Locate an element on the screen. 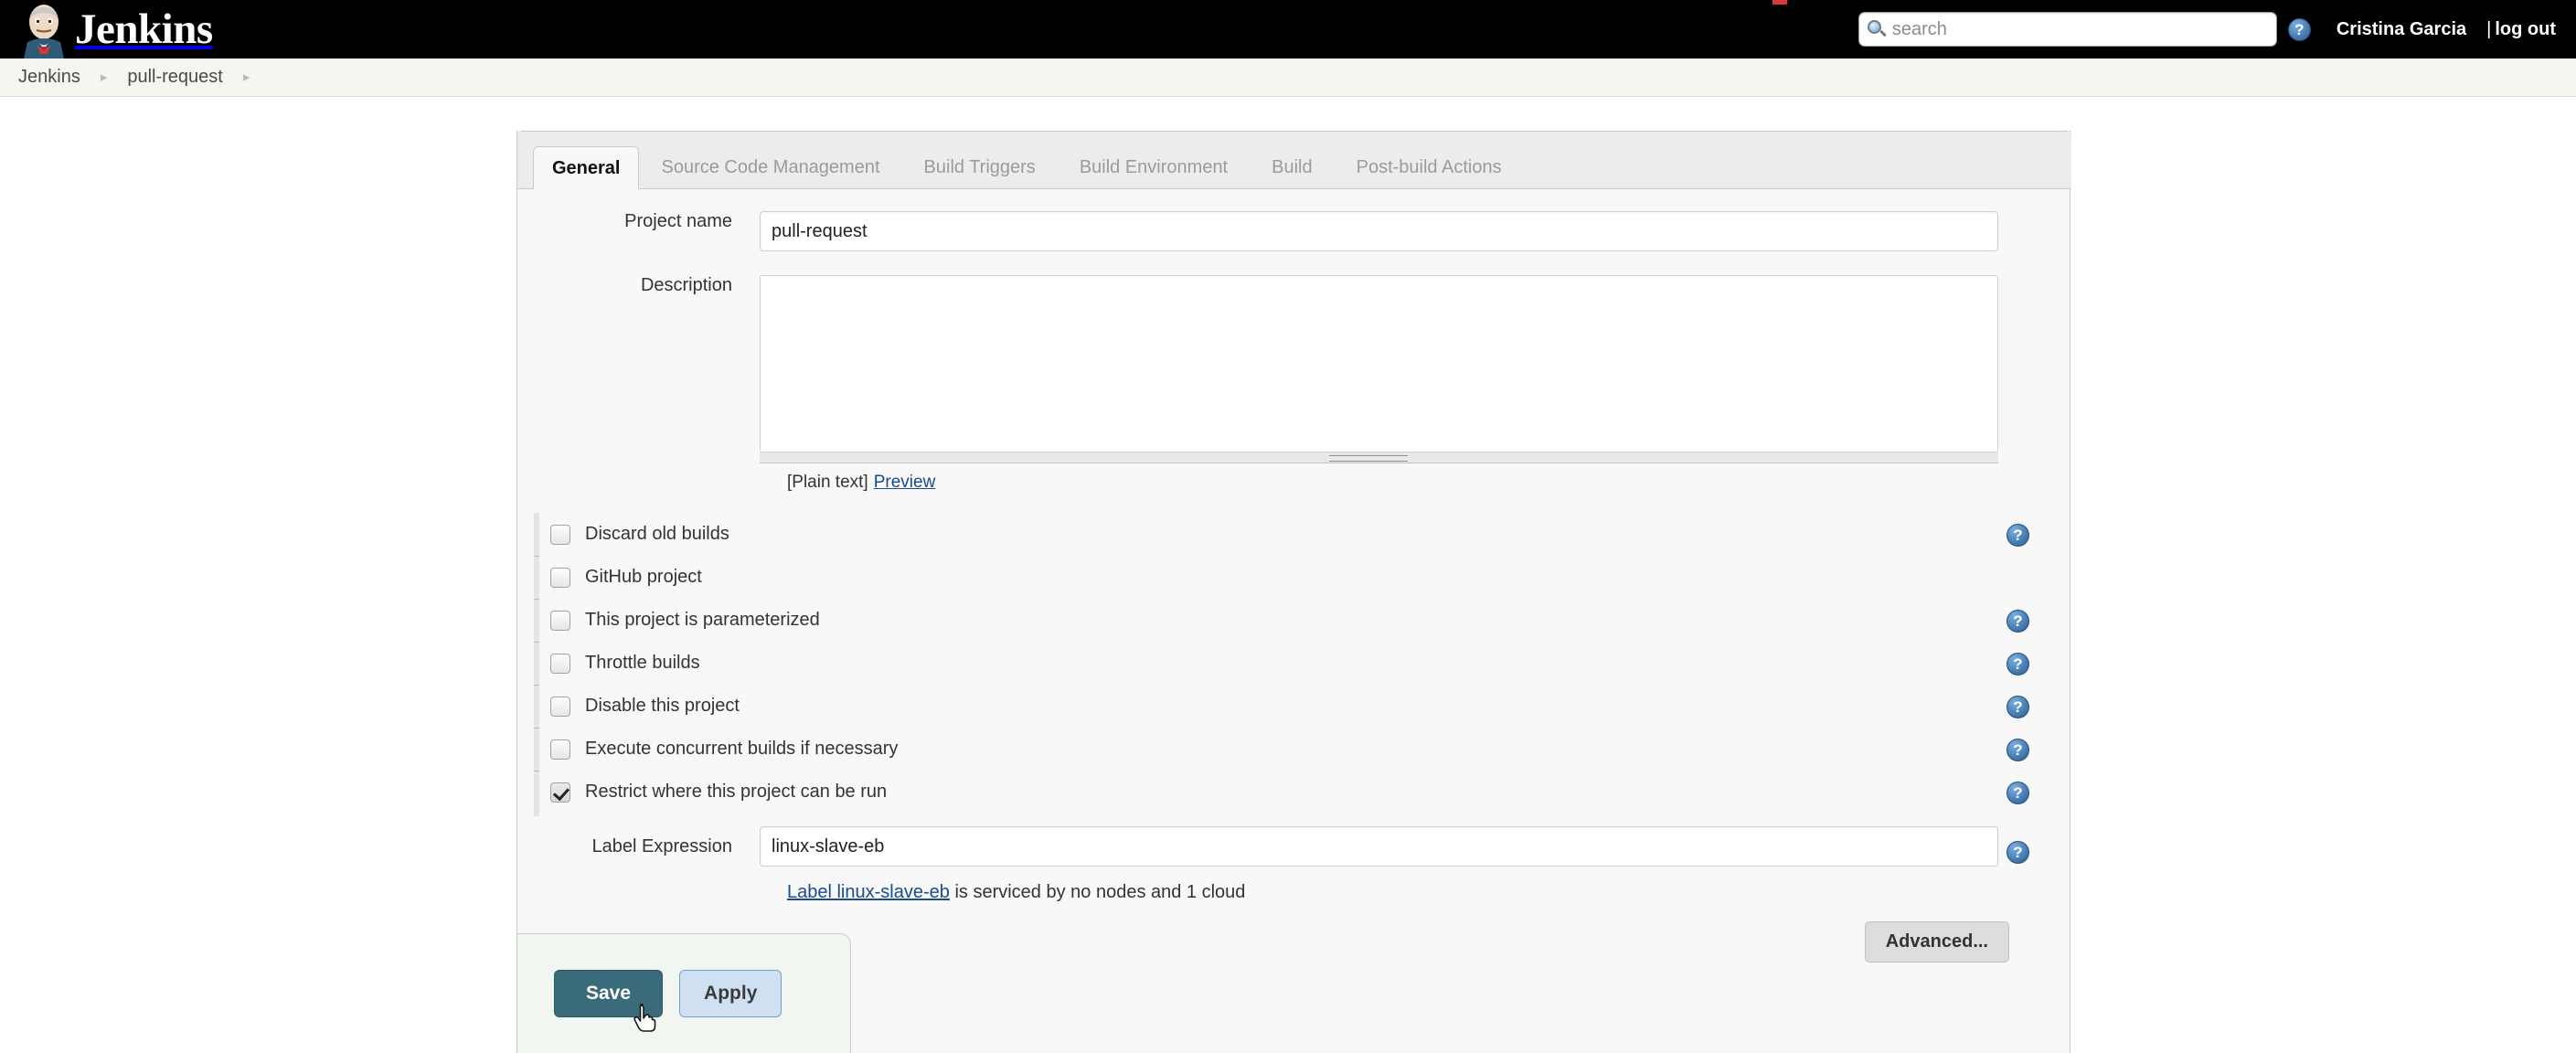 The image size is (2576, 1053). help-icon-this-project-is-parameterized: ? is located at coordinates (2018, 622).